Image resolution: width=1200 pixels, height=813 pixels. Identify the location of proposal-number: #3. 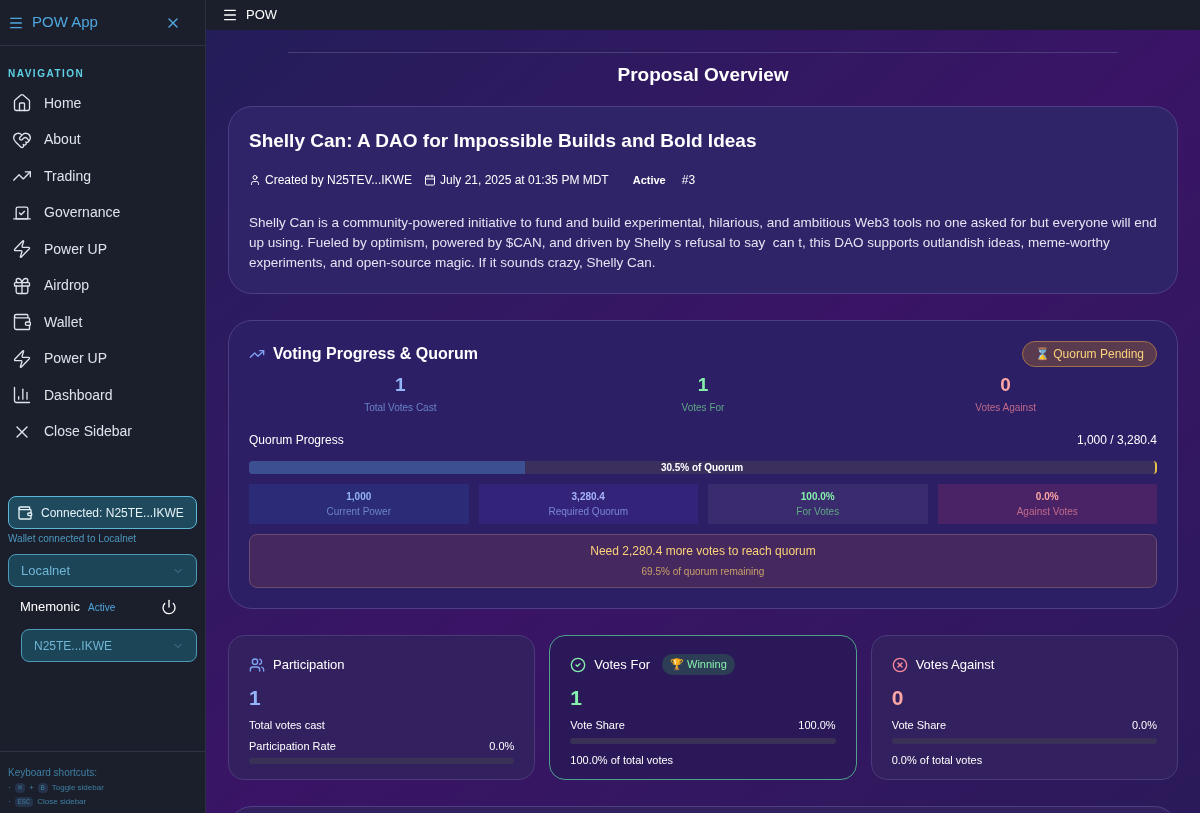
(688, 180).